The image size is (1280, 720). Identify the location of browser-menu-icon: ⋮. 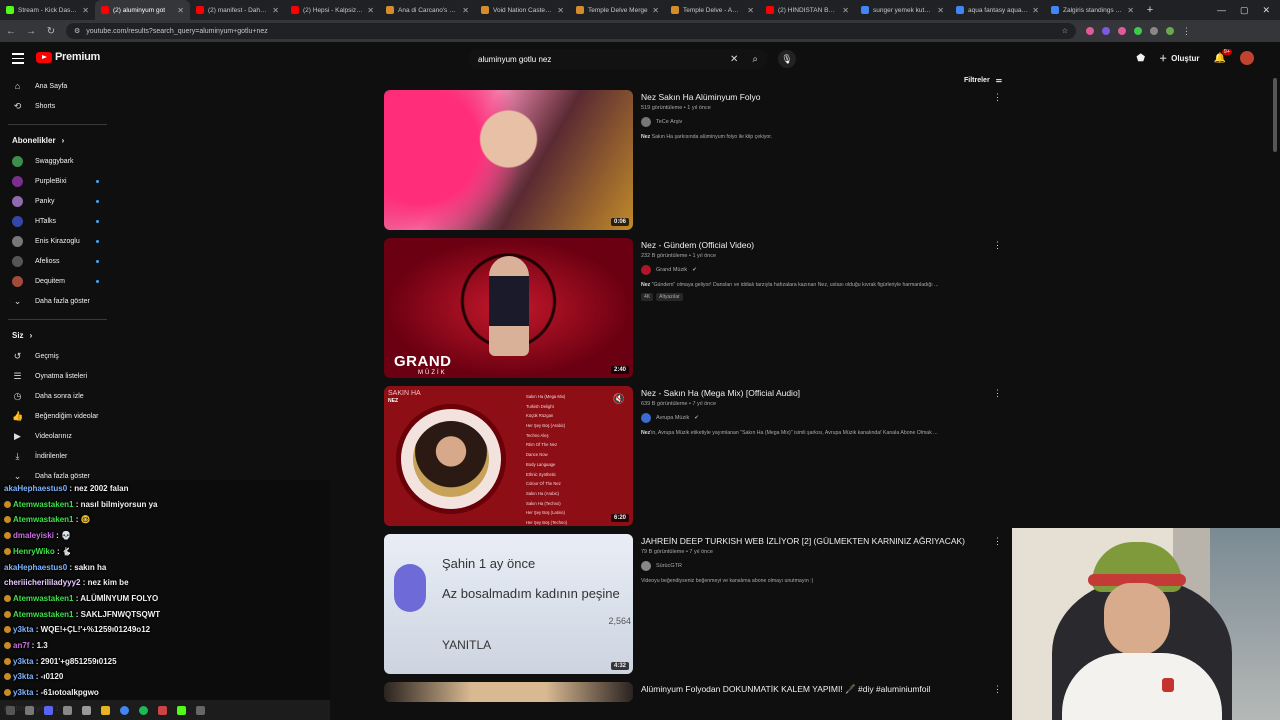
(1186, 31).